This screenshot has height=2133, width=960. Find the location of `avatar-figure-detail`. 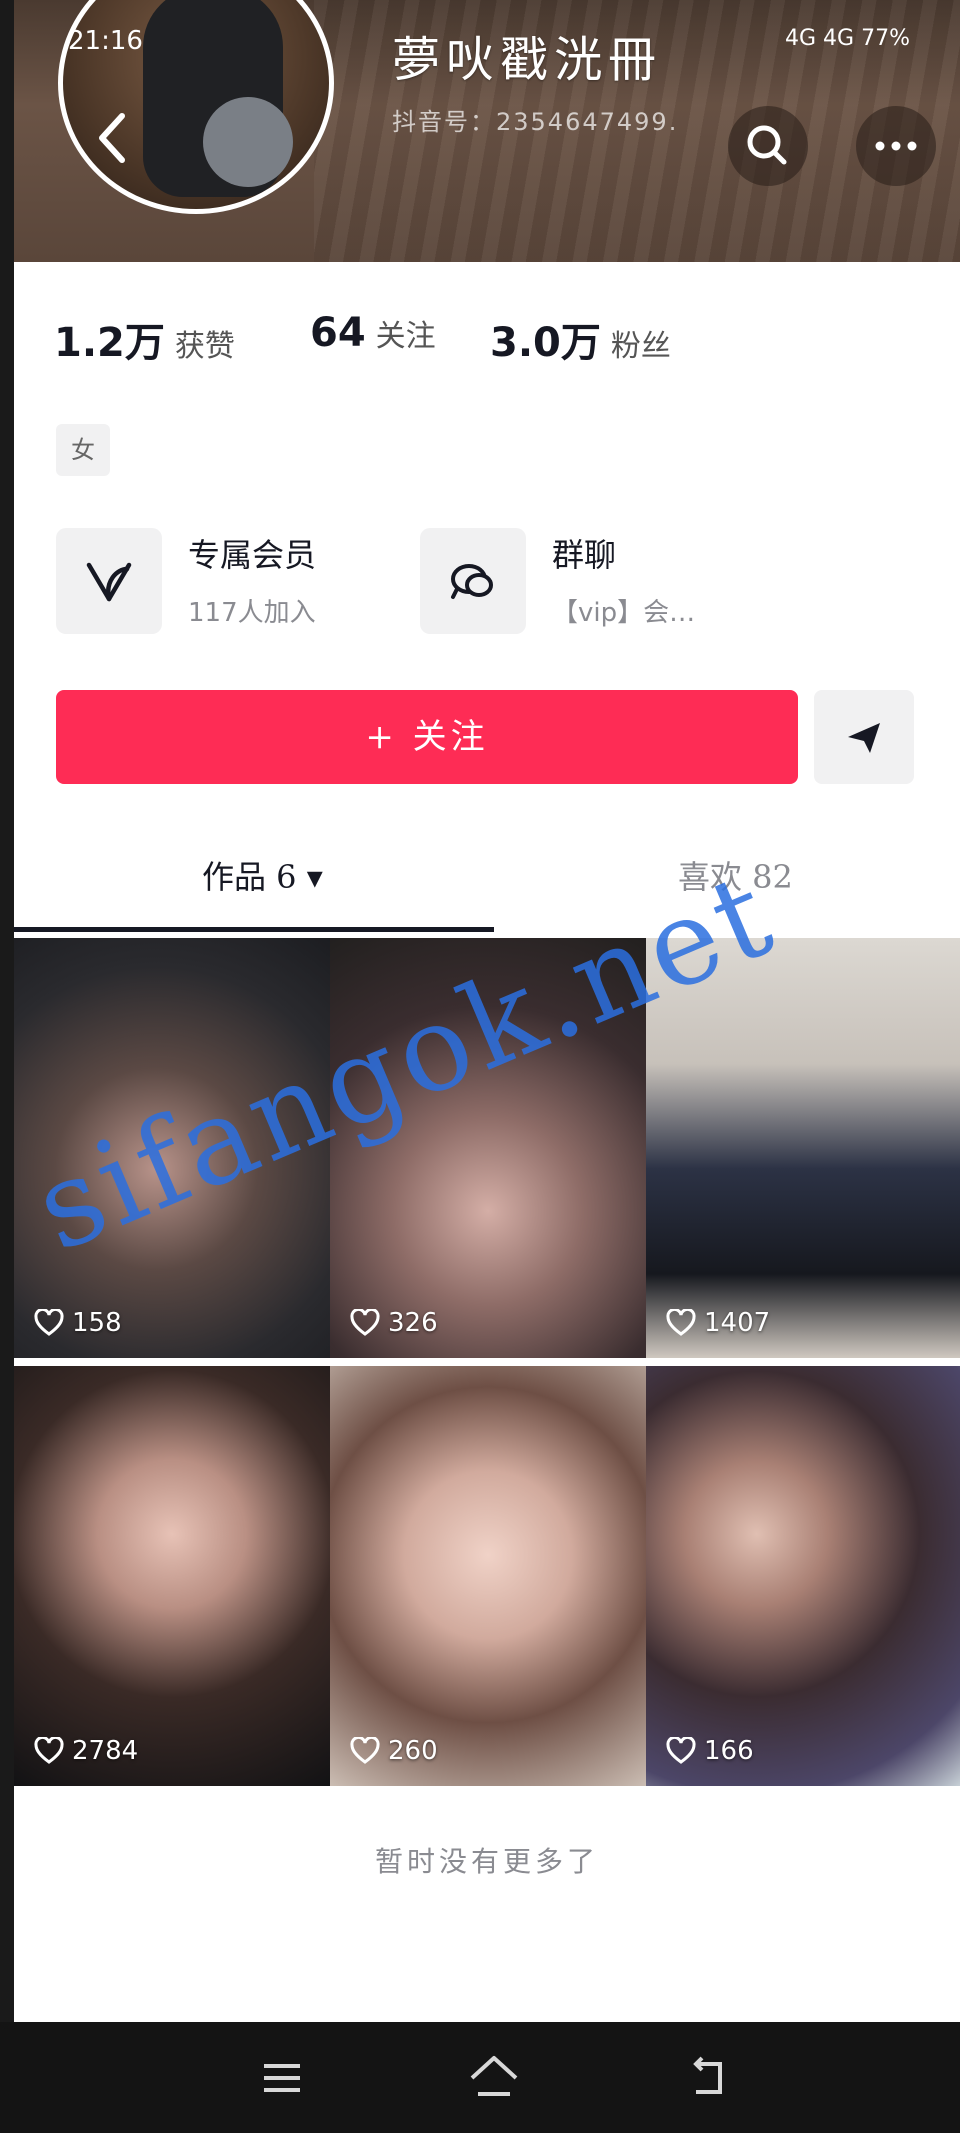

avatar-figure-detail is located at coordinates (248, 142).